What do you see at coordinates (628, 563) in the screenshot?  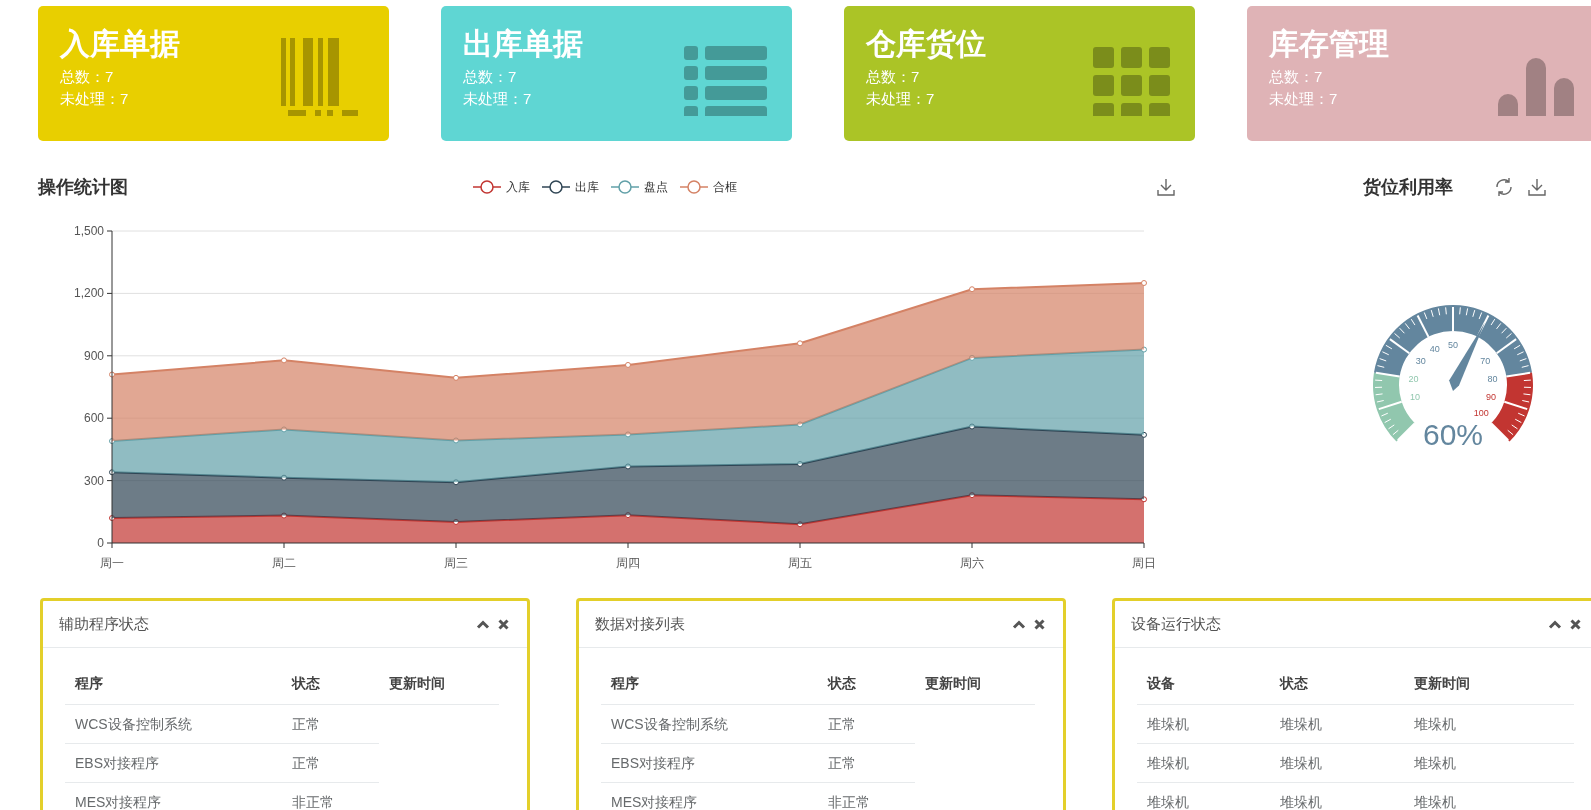 I see `axis-label: 周四` at bounding box center [628, 563].